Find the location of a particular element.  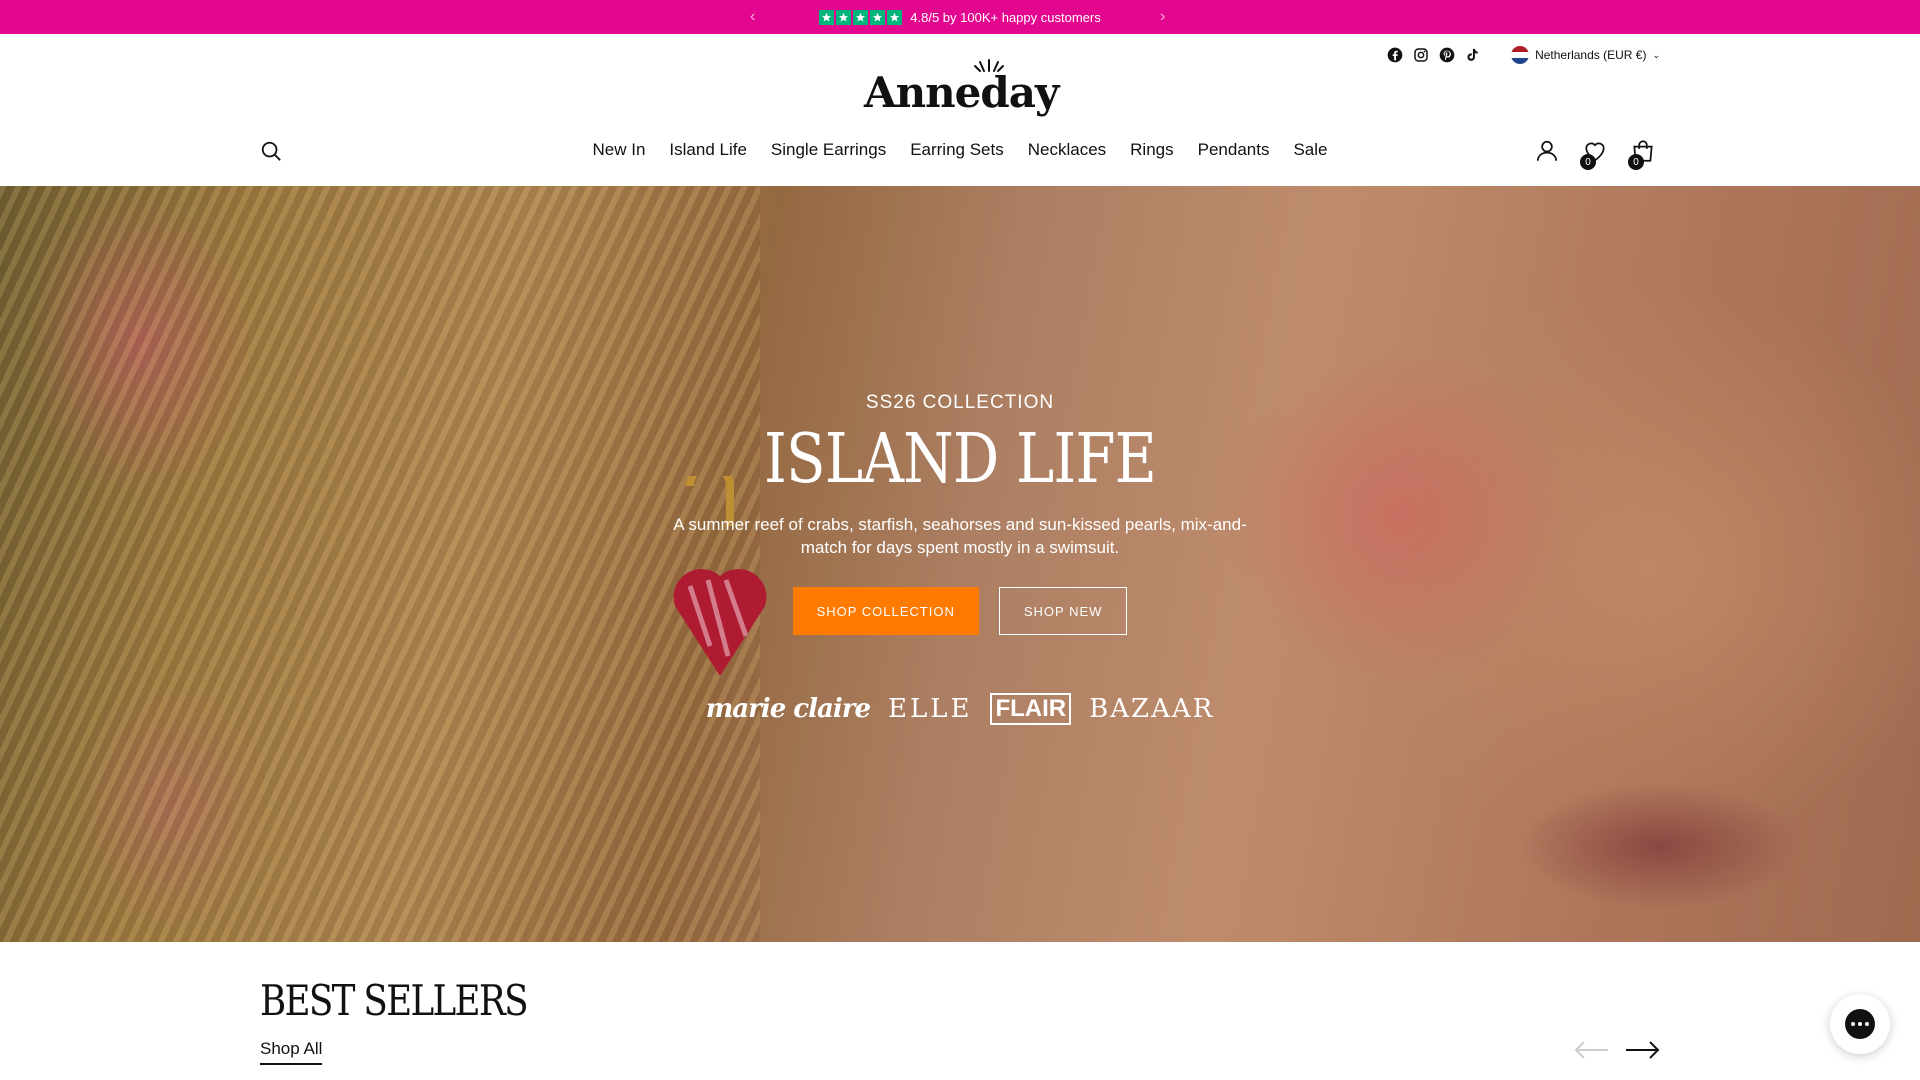

press-logo-marie-claire: marie claire is located at coordinates (788, 709).